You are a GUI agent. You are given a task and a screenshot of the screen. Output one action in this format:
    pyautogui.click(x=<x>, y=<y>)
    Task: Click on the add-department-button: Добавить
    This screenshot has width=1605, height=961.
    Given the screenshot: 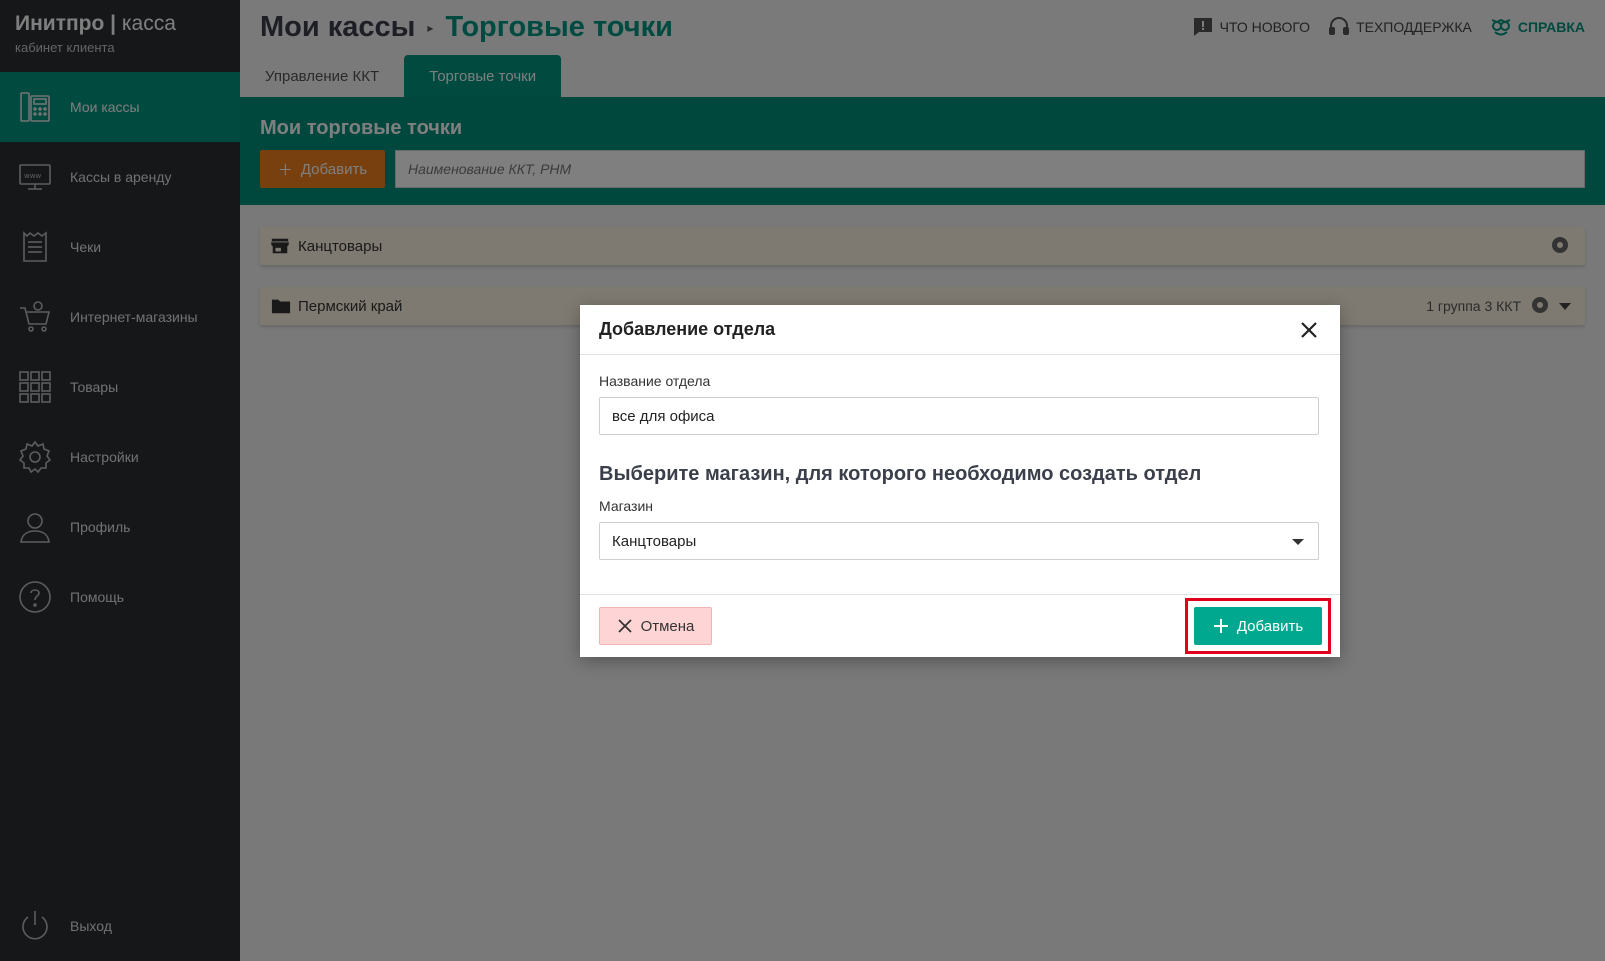 What is the action you would take?
    pyautogui.click(x=1258, y=626)
    